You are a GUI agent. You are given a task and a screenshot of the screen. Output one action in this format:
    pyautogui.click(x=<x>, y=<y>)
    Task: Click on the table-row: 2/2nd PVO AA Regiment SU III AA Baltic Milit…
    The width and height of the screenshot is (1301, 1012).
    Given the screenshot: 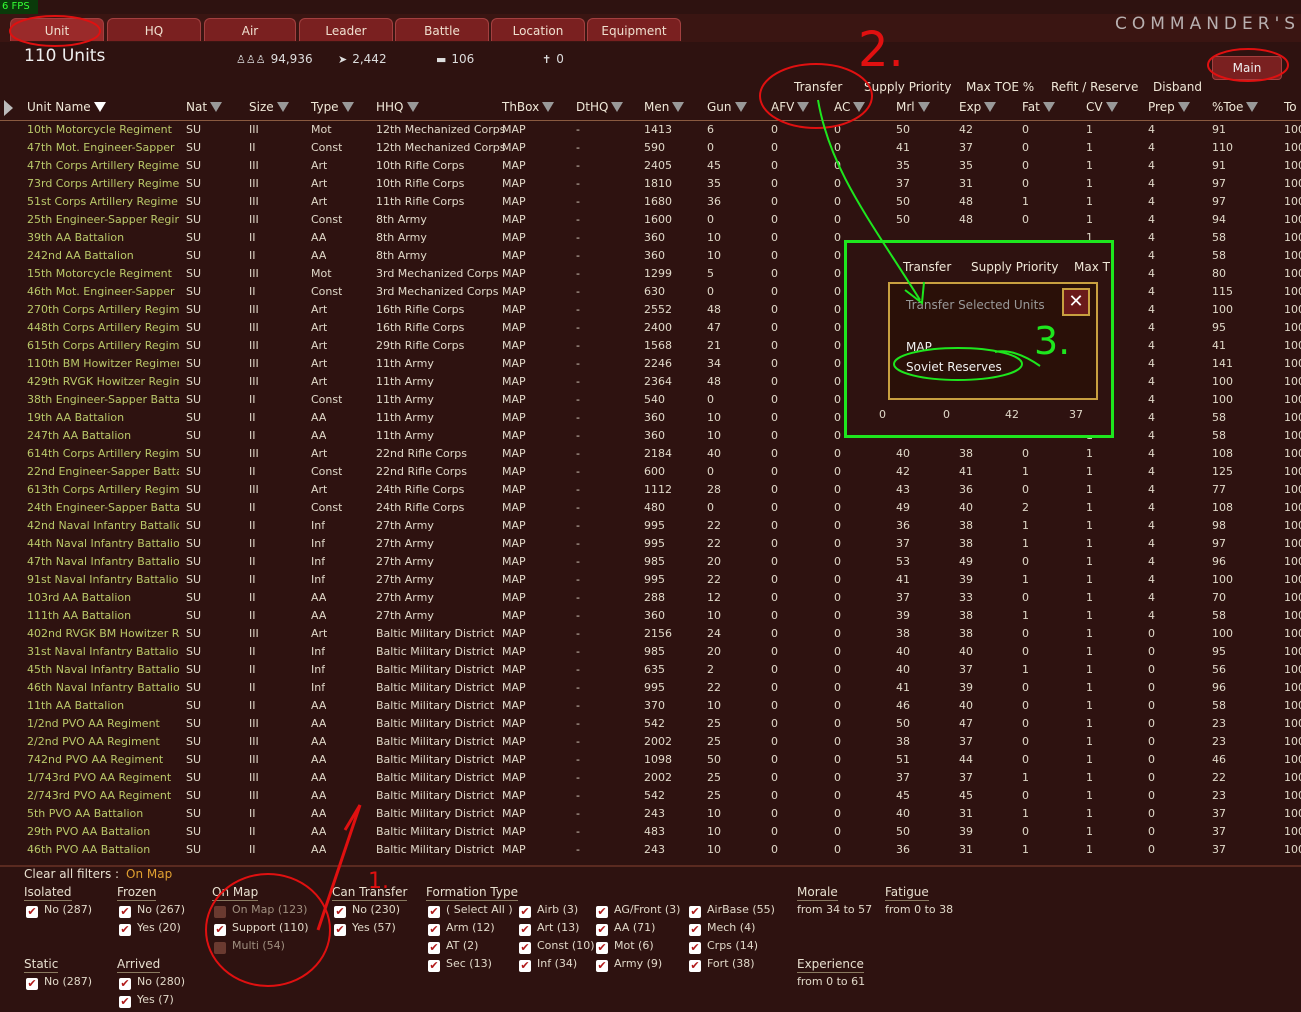 What is the action you would take?
    pyautogui.click(x=650, y=742)
    